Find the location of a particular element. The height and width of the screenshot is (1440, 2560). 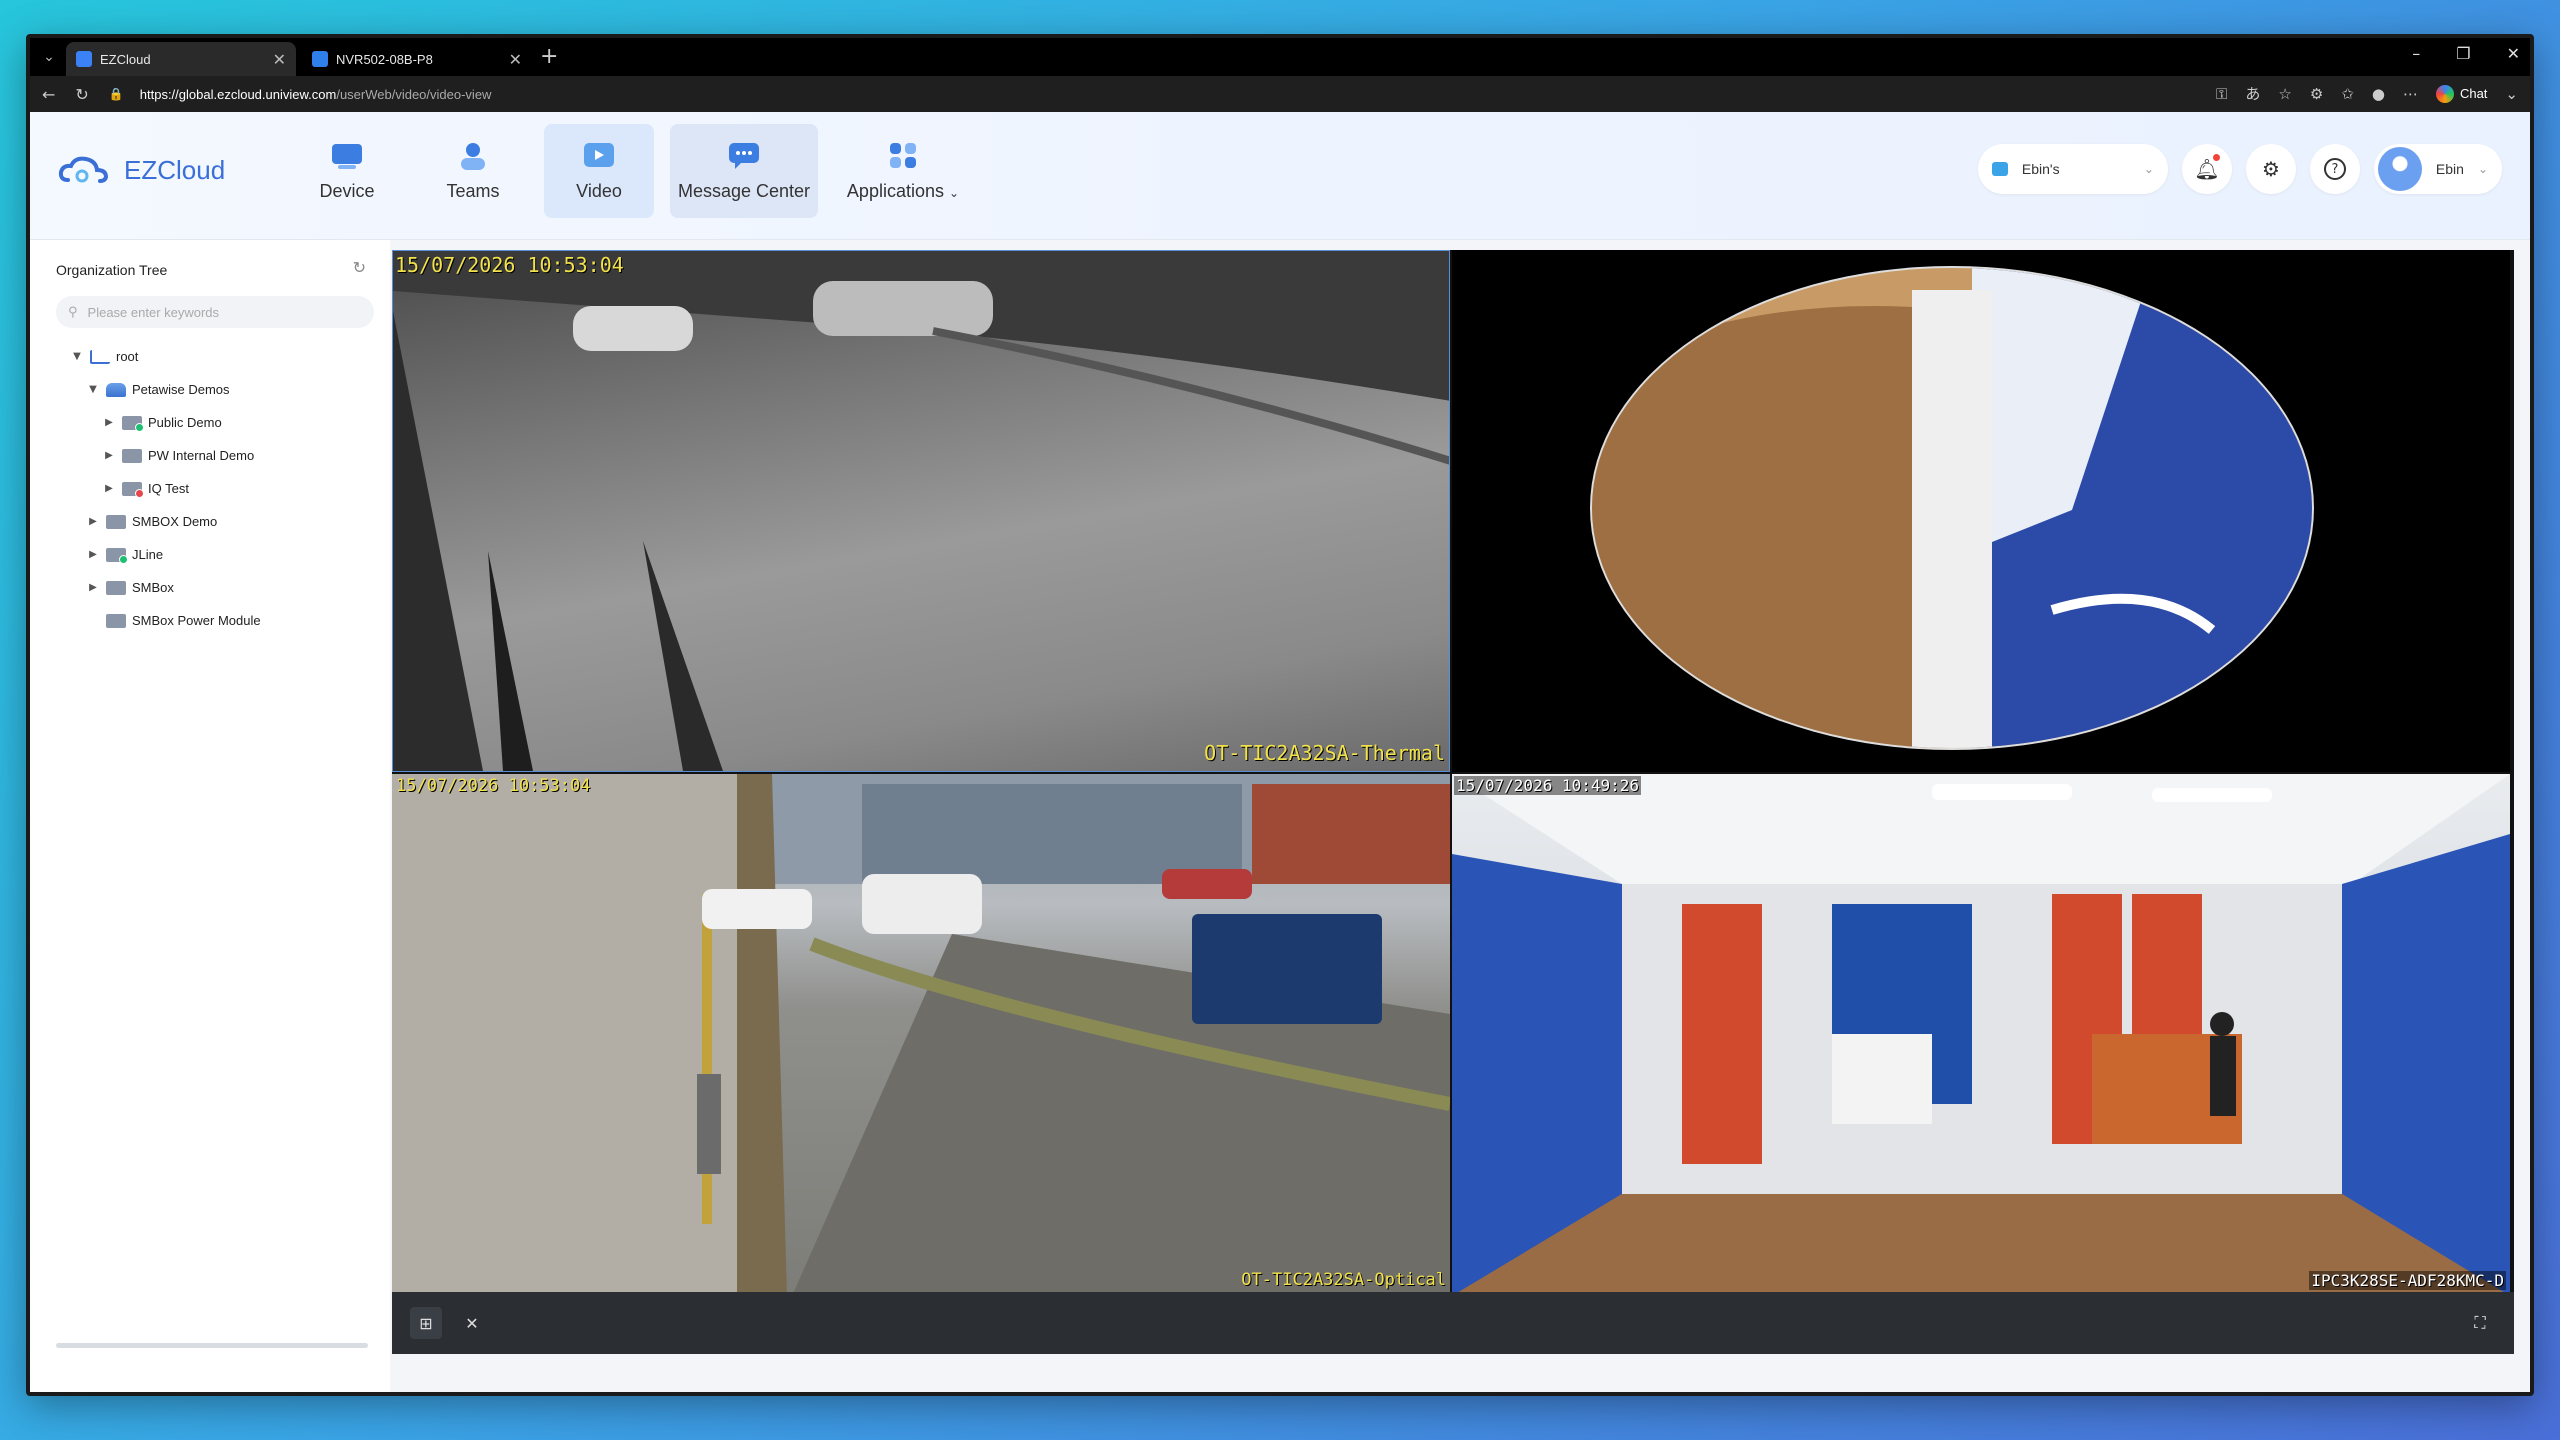

brand-name: EZCloud is located at coordinates (175, 169).